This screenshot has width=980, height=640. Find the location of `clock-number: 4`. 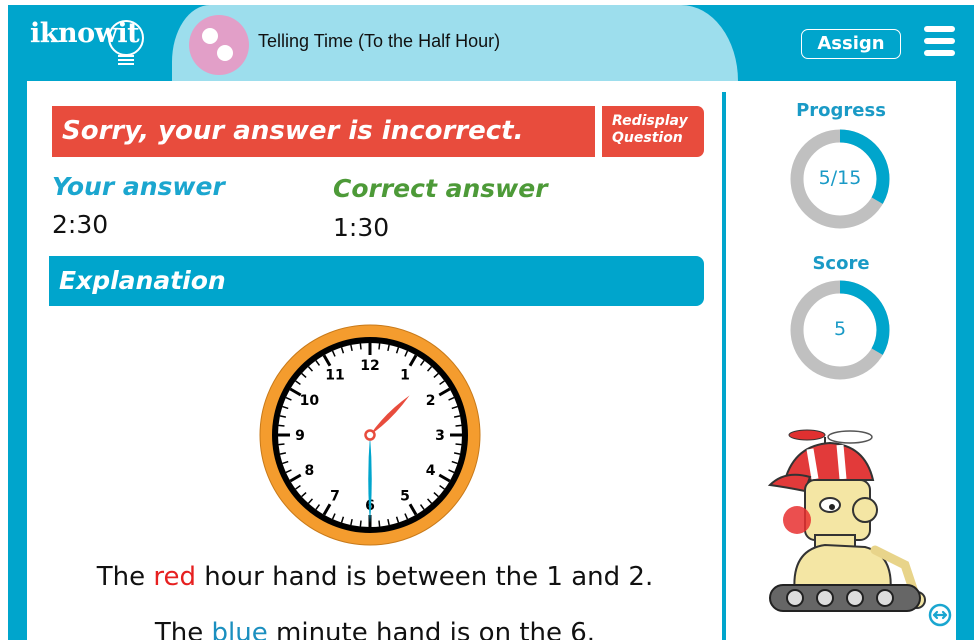

clock-number: 4 is located at coordinates (431, 471).